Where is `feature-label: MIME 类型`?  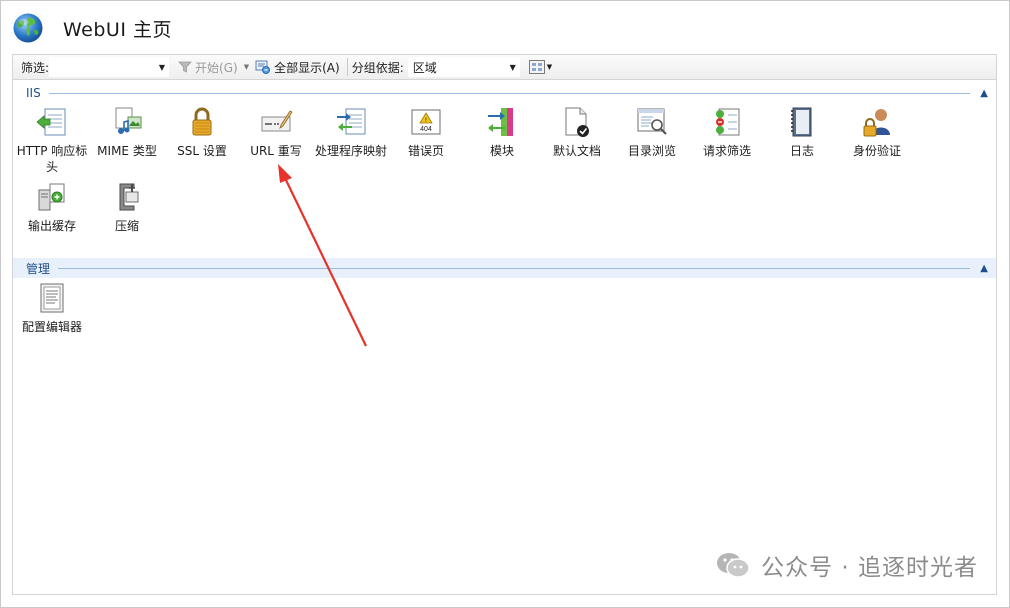
feature-label: MIME 类型 is located at coordinates (127, 151).